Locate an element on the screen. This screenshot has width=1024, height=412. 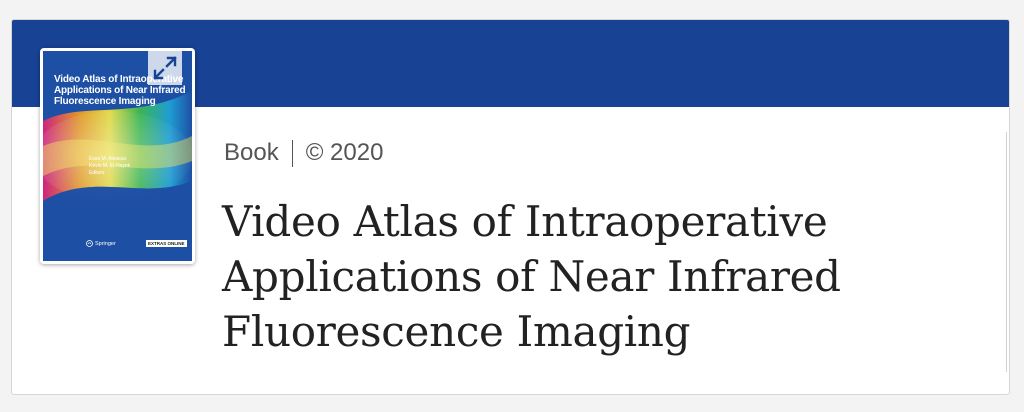
expand-arrows-icon is located at coordinates (165, 68).